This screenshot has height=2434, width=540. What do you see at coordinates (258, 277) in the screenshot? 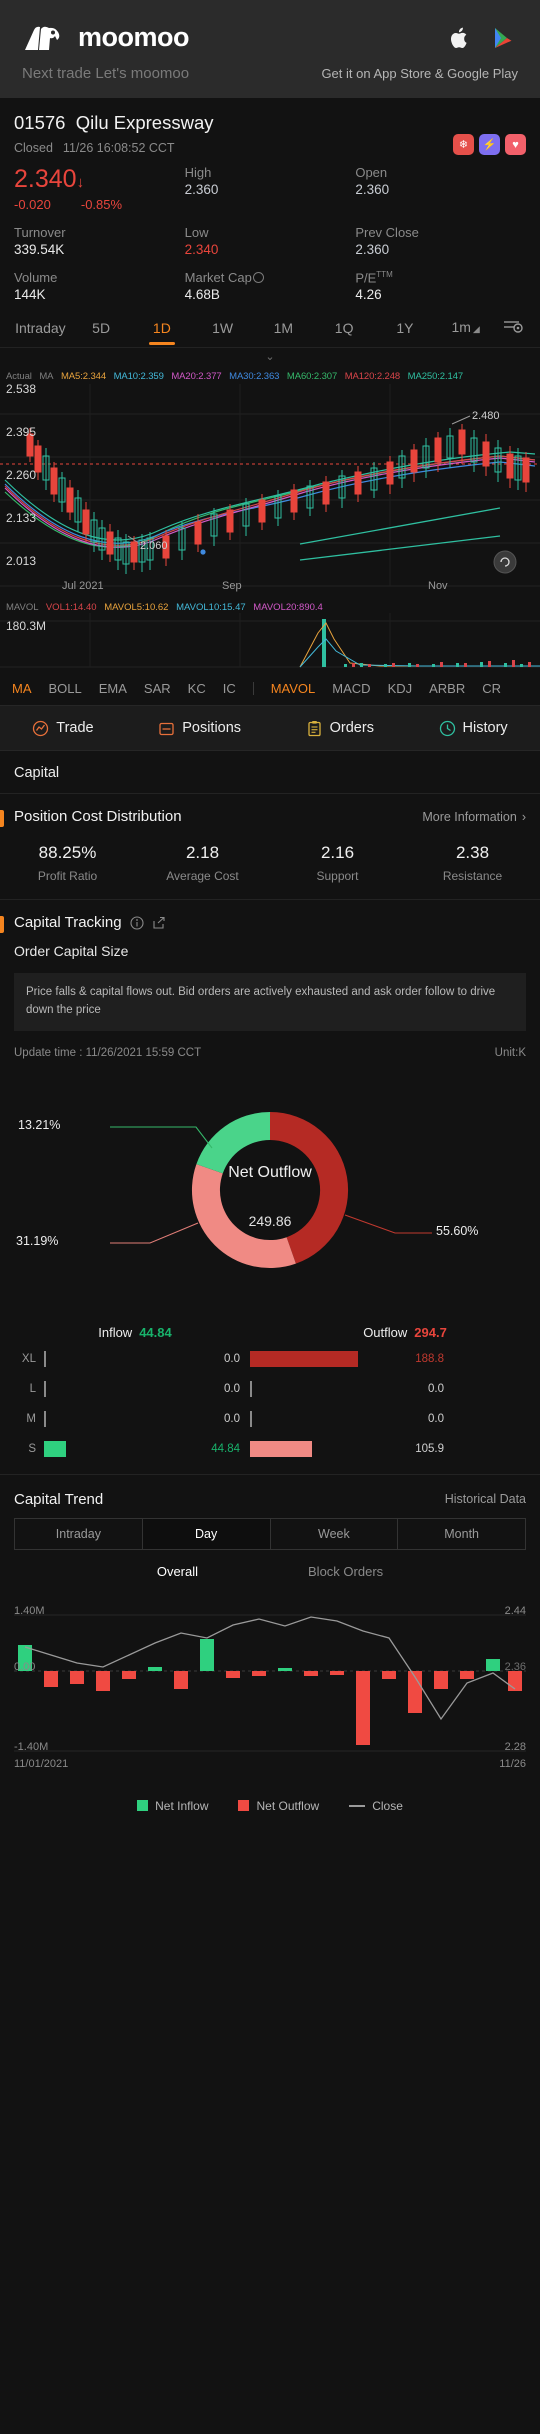
I see `info-dot-icon` at bounding box center [258, 277].